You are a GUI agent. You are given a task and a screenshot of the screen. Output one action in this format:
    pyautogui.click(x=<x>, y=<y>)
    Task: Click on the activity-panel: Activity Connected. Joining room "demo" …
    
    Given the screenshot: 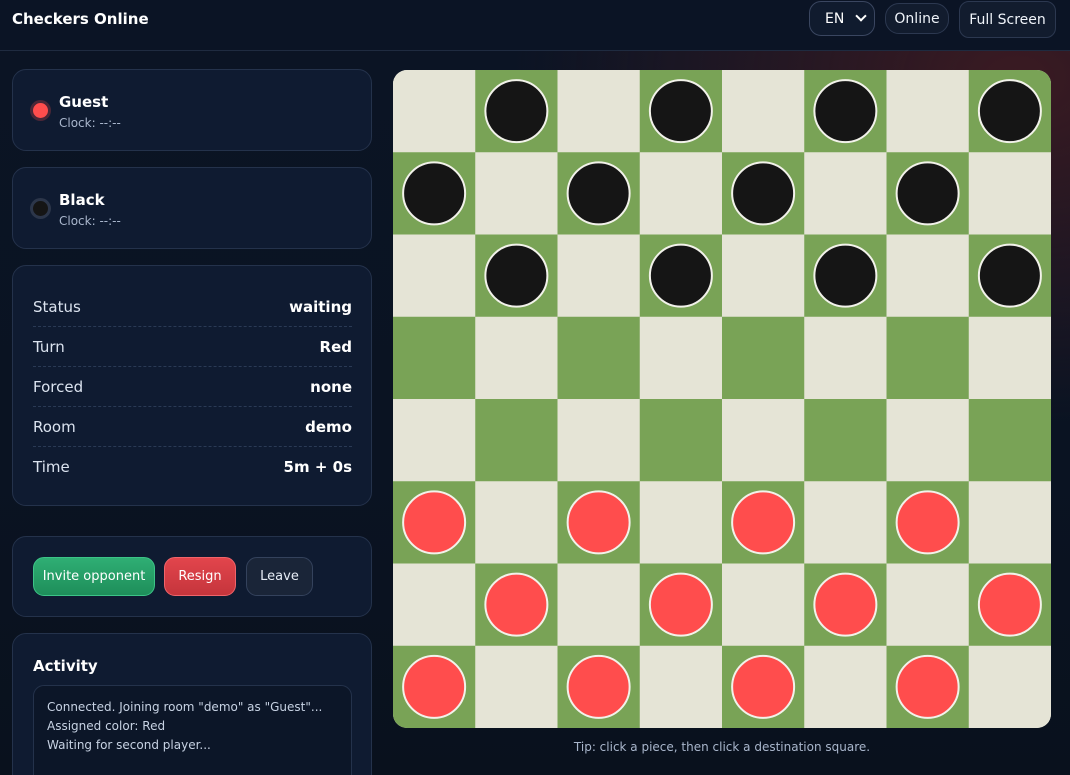 What is the action you would take?
    pyautogui.click(x=192, y=704)
    